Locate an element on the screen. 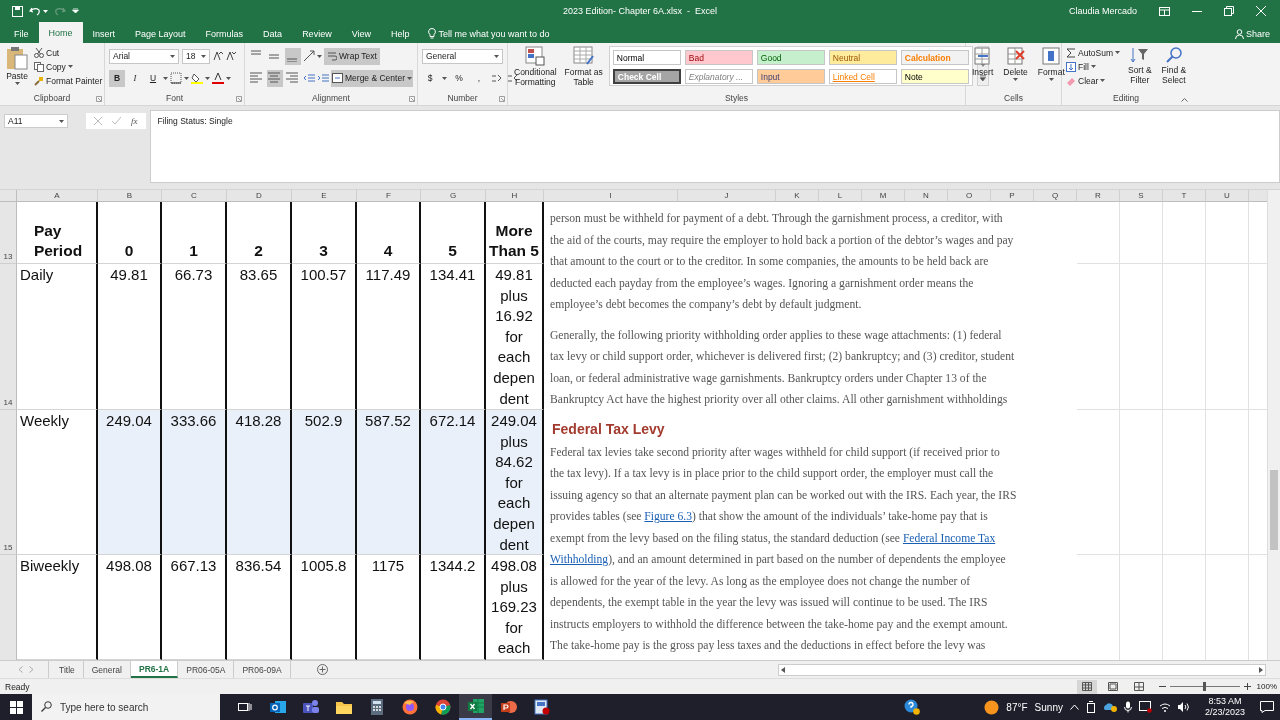 This screenshot has width=1280, height=720. wifi-icon is located at coordinates (1164, 707).